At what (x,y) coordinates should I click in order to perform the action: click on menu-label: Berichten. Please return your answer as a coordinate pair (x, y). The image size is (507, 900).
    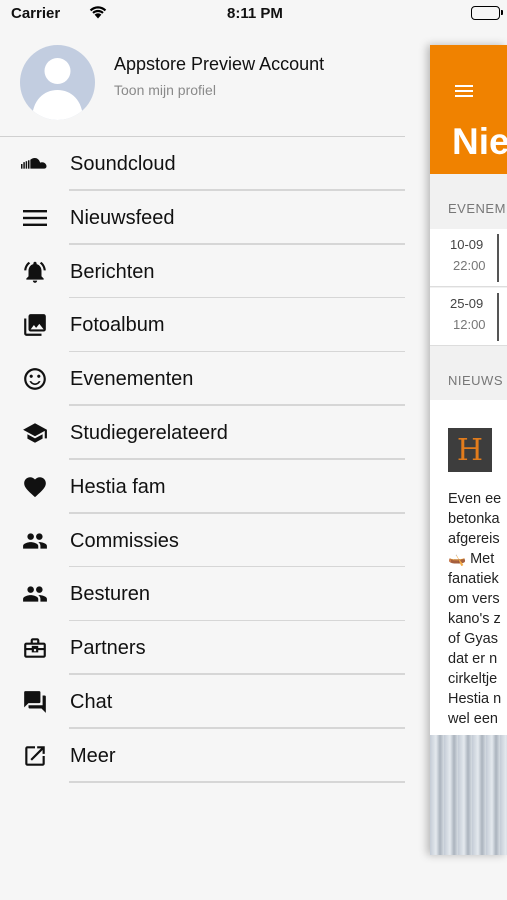
    Looking at the image, I should click on (112, 271).